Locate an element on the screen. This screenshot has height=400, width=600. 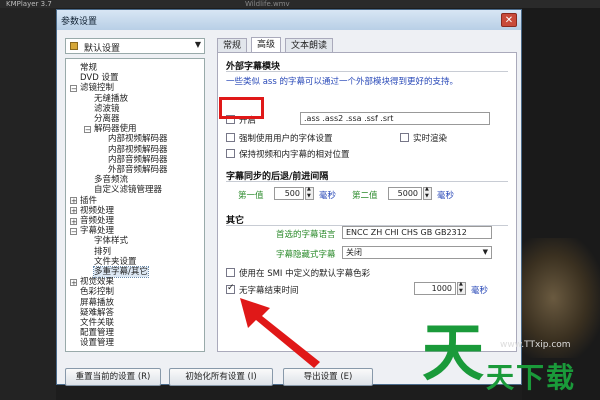
tab-0: 常规 is located at coordinates (232, 45).